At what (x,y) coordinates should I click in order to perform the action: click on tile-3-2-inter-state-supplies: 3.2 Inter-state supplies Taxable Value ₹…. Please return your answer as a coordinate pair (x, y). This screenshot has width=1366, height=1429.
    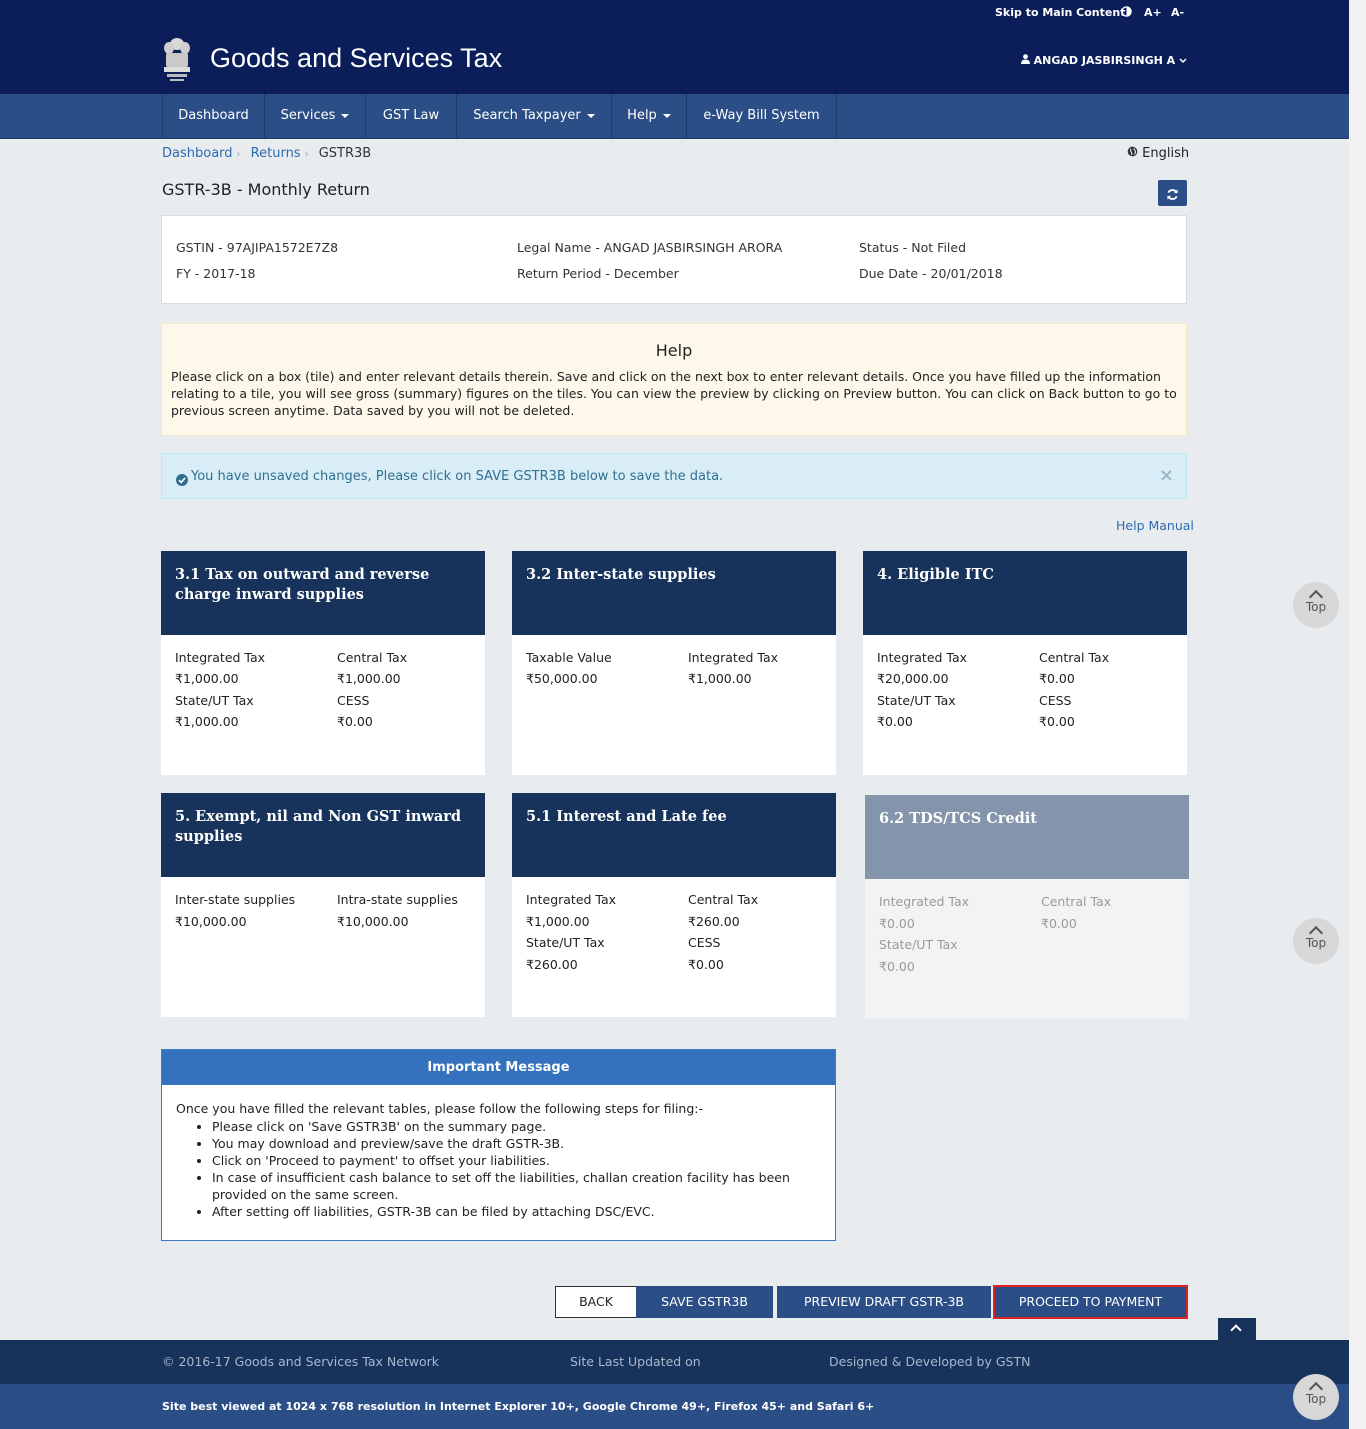
    Looking at the image, I should click on (674, 663).